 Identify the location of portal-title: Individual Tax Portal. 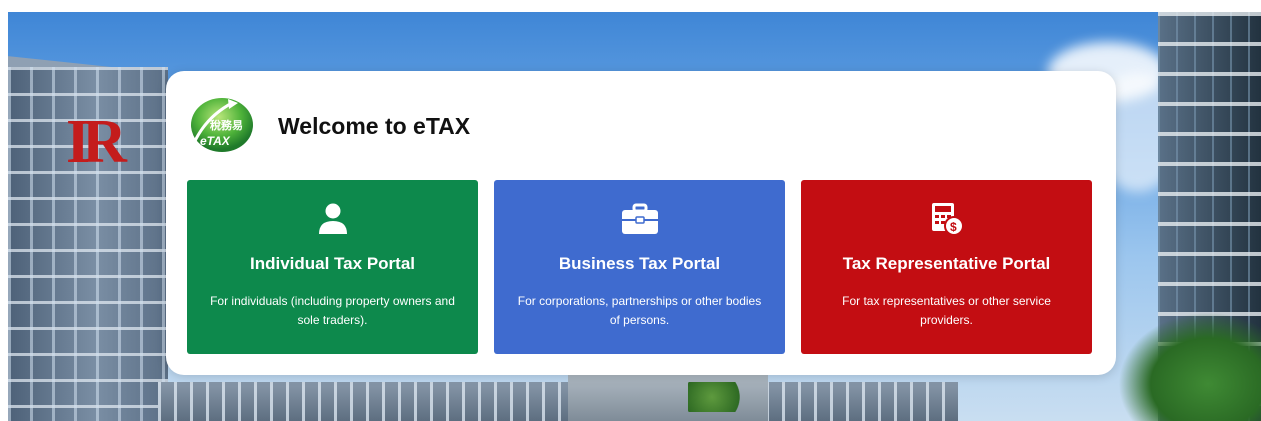
(332, 263).